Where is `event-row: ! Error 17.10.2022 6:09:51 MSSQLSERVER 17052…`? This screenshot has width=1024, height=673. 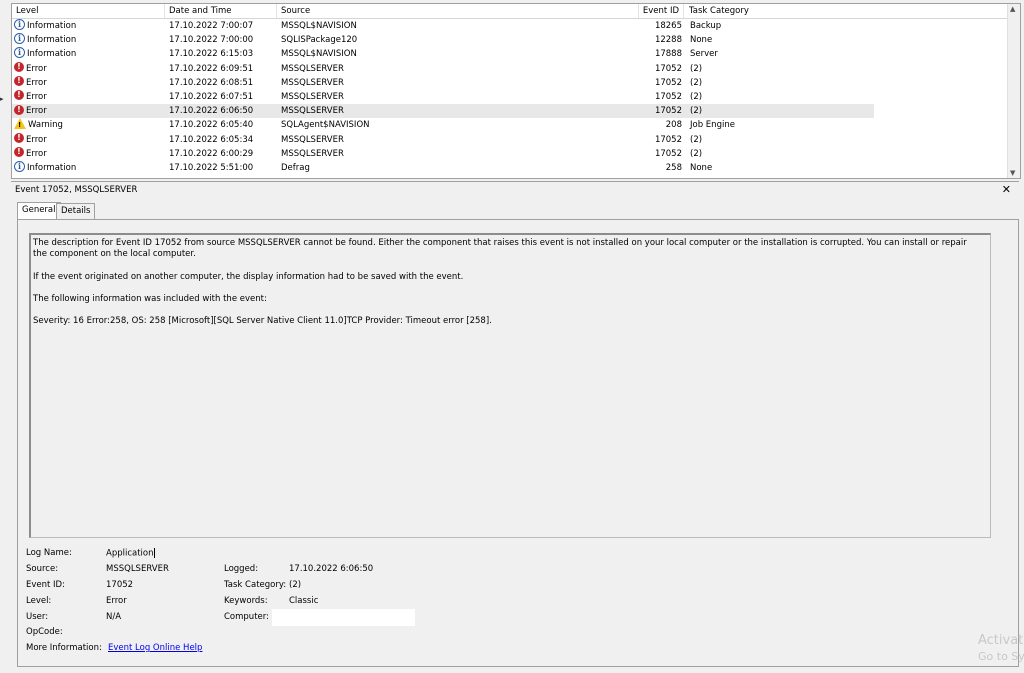 event-row: ! Error 17.10.2022 6:09:51 MSSQLSERVER 17052… is located at coordinates (516, 69).